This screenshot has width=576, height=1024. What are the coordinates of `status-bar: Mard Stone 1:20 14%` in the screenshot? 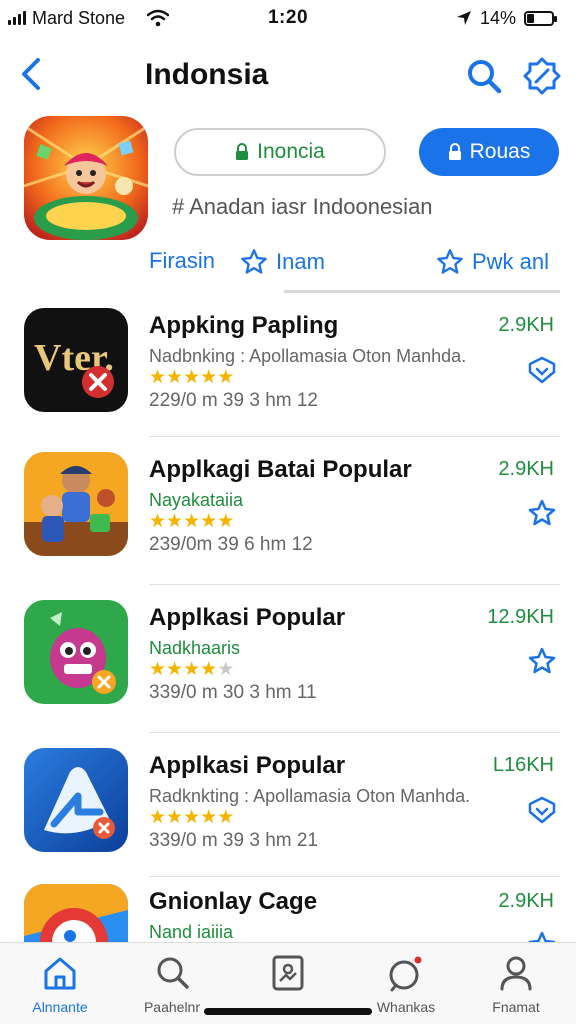 It's located at (288, 18).